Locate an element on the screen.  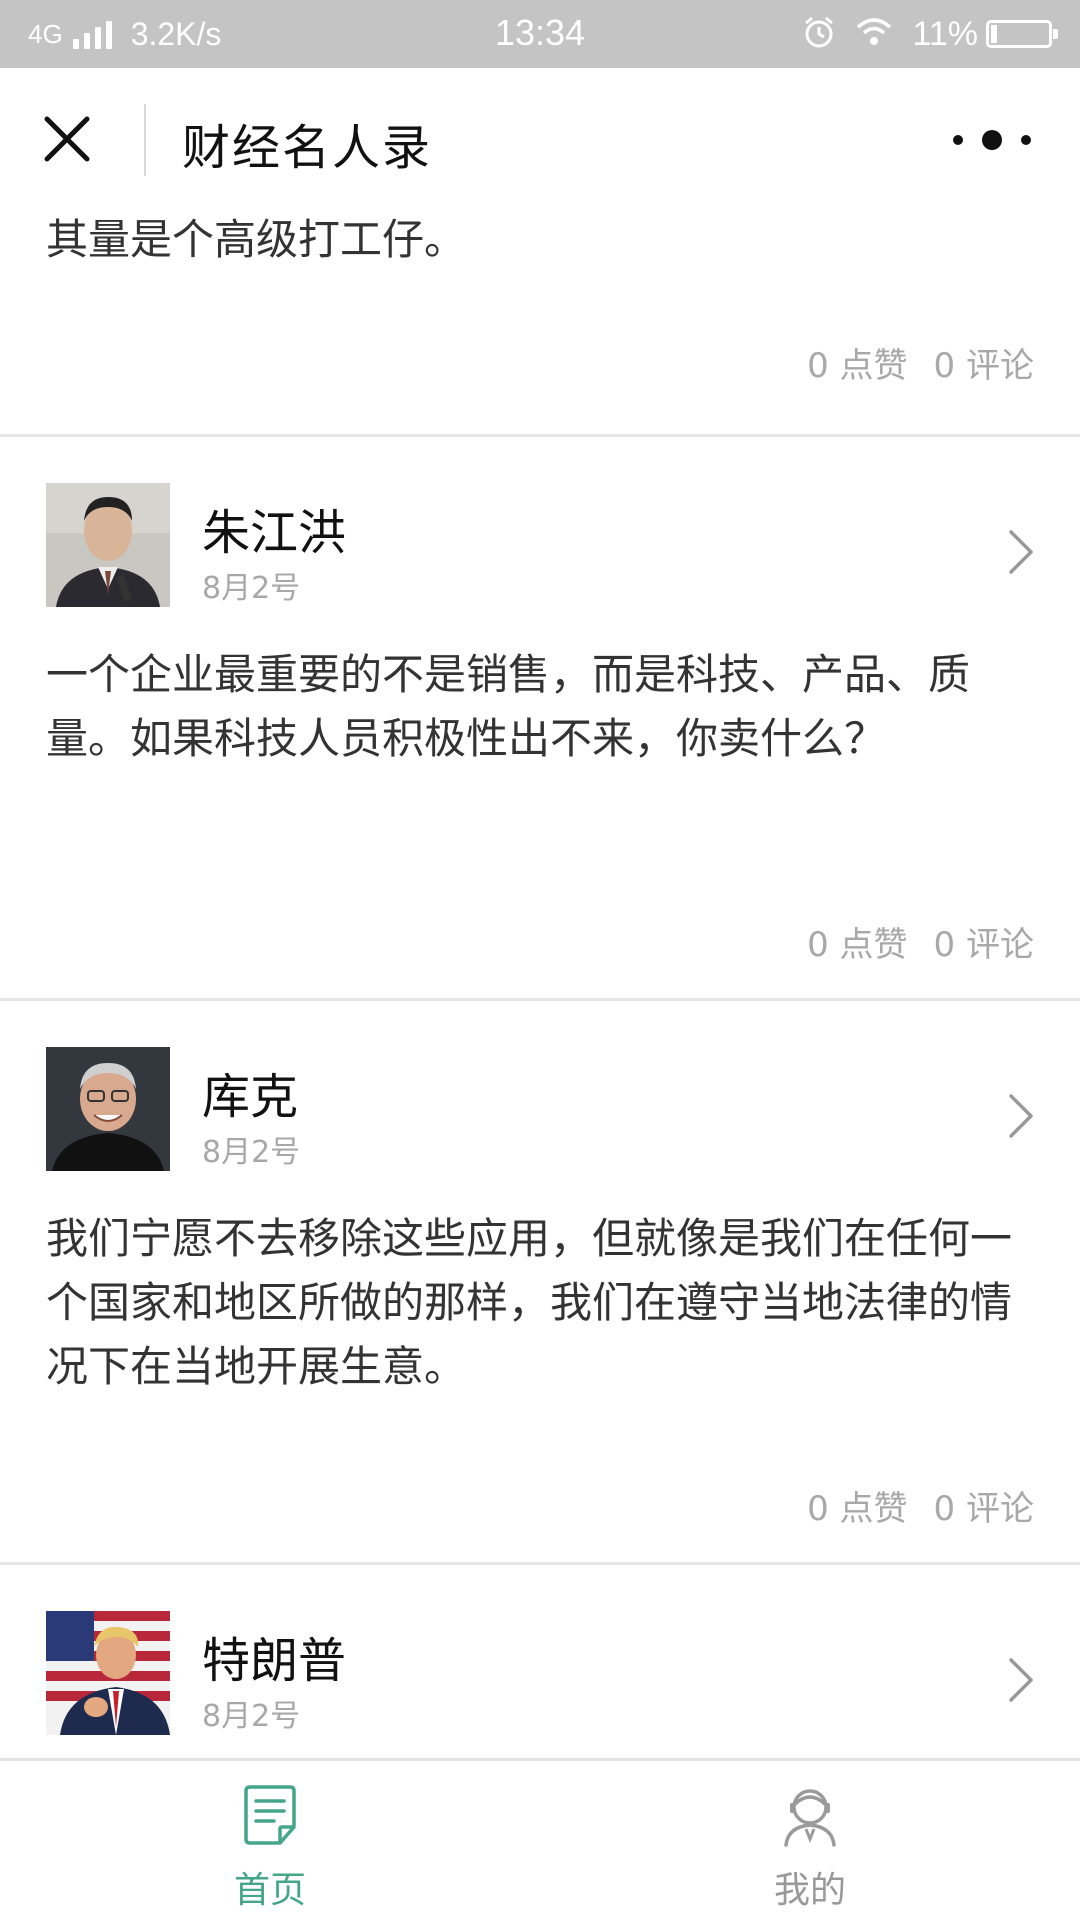
user-profile-icon is located at coordinates (810, 1815).